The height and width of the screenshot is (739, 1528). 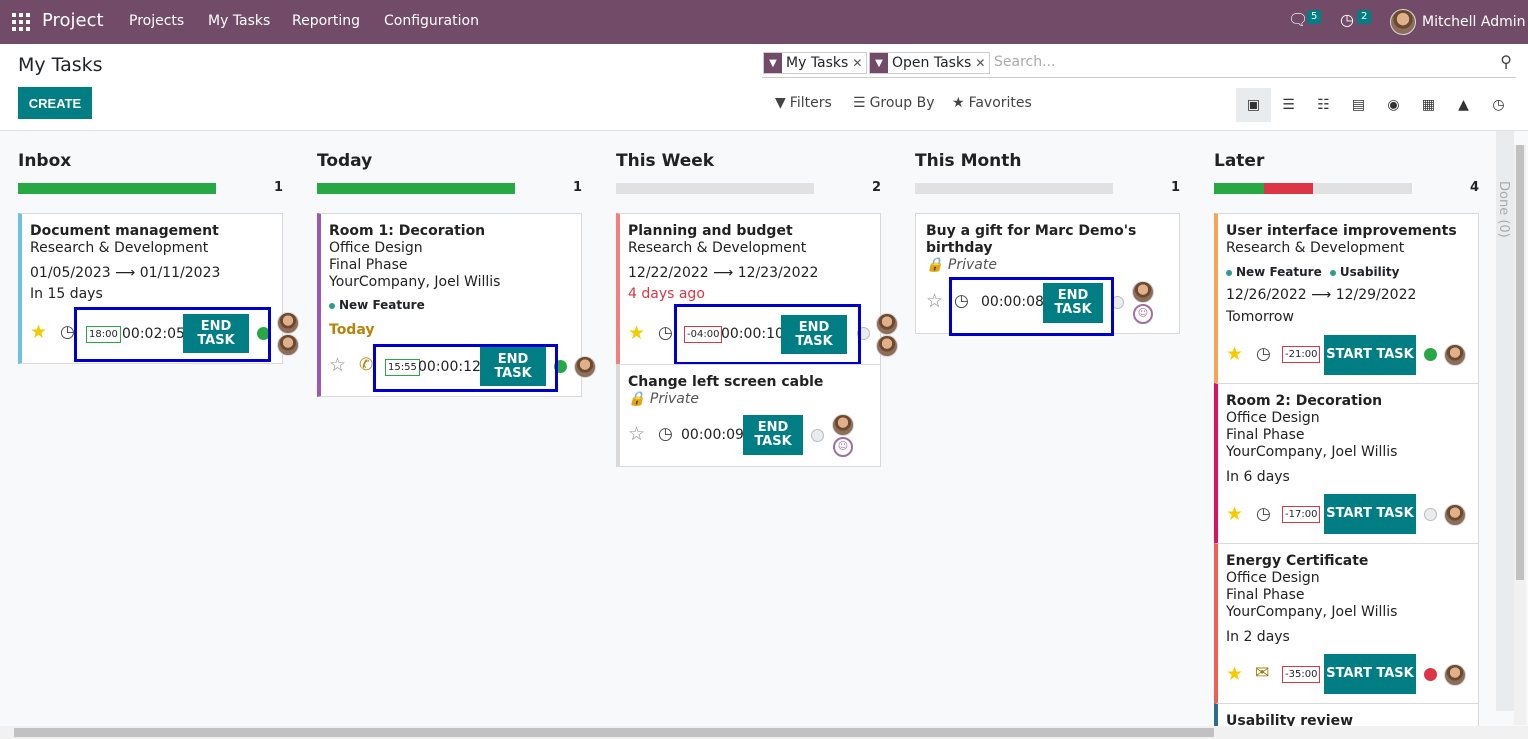 What do you see at coordinates (1290, 719) in the screenshot?
I see `task-title: Usability review` at bounding box center [1290, 719].